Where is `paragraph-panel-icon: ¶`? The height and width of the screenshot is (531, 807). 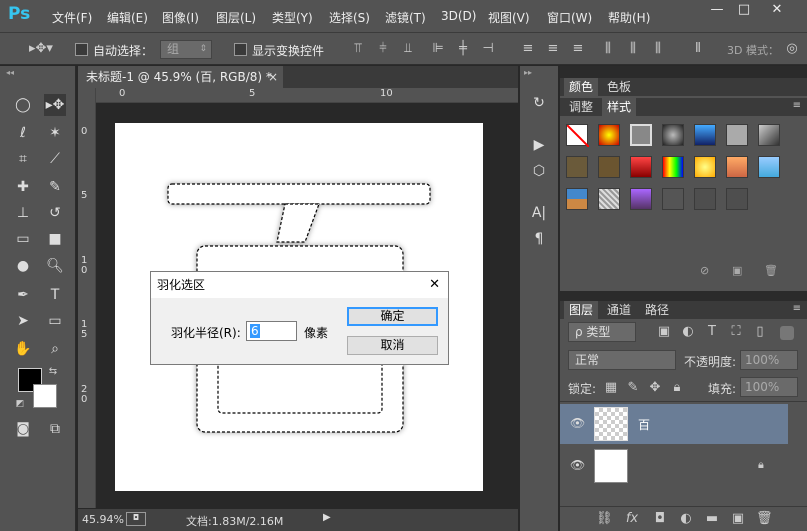
paragraph-panel-icon: ¶ is located at coordinates (539, 239).